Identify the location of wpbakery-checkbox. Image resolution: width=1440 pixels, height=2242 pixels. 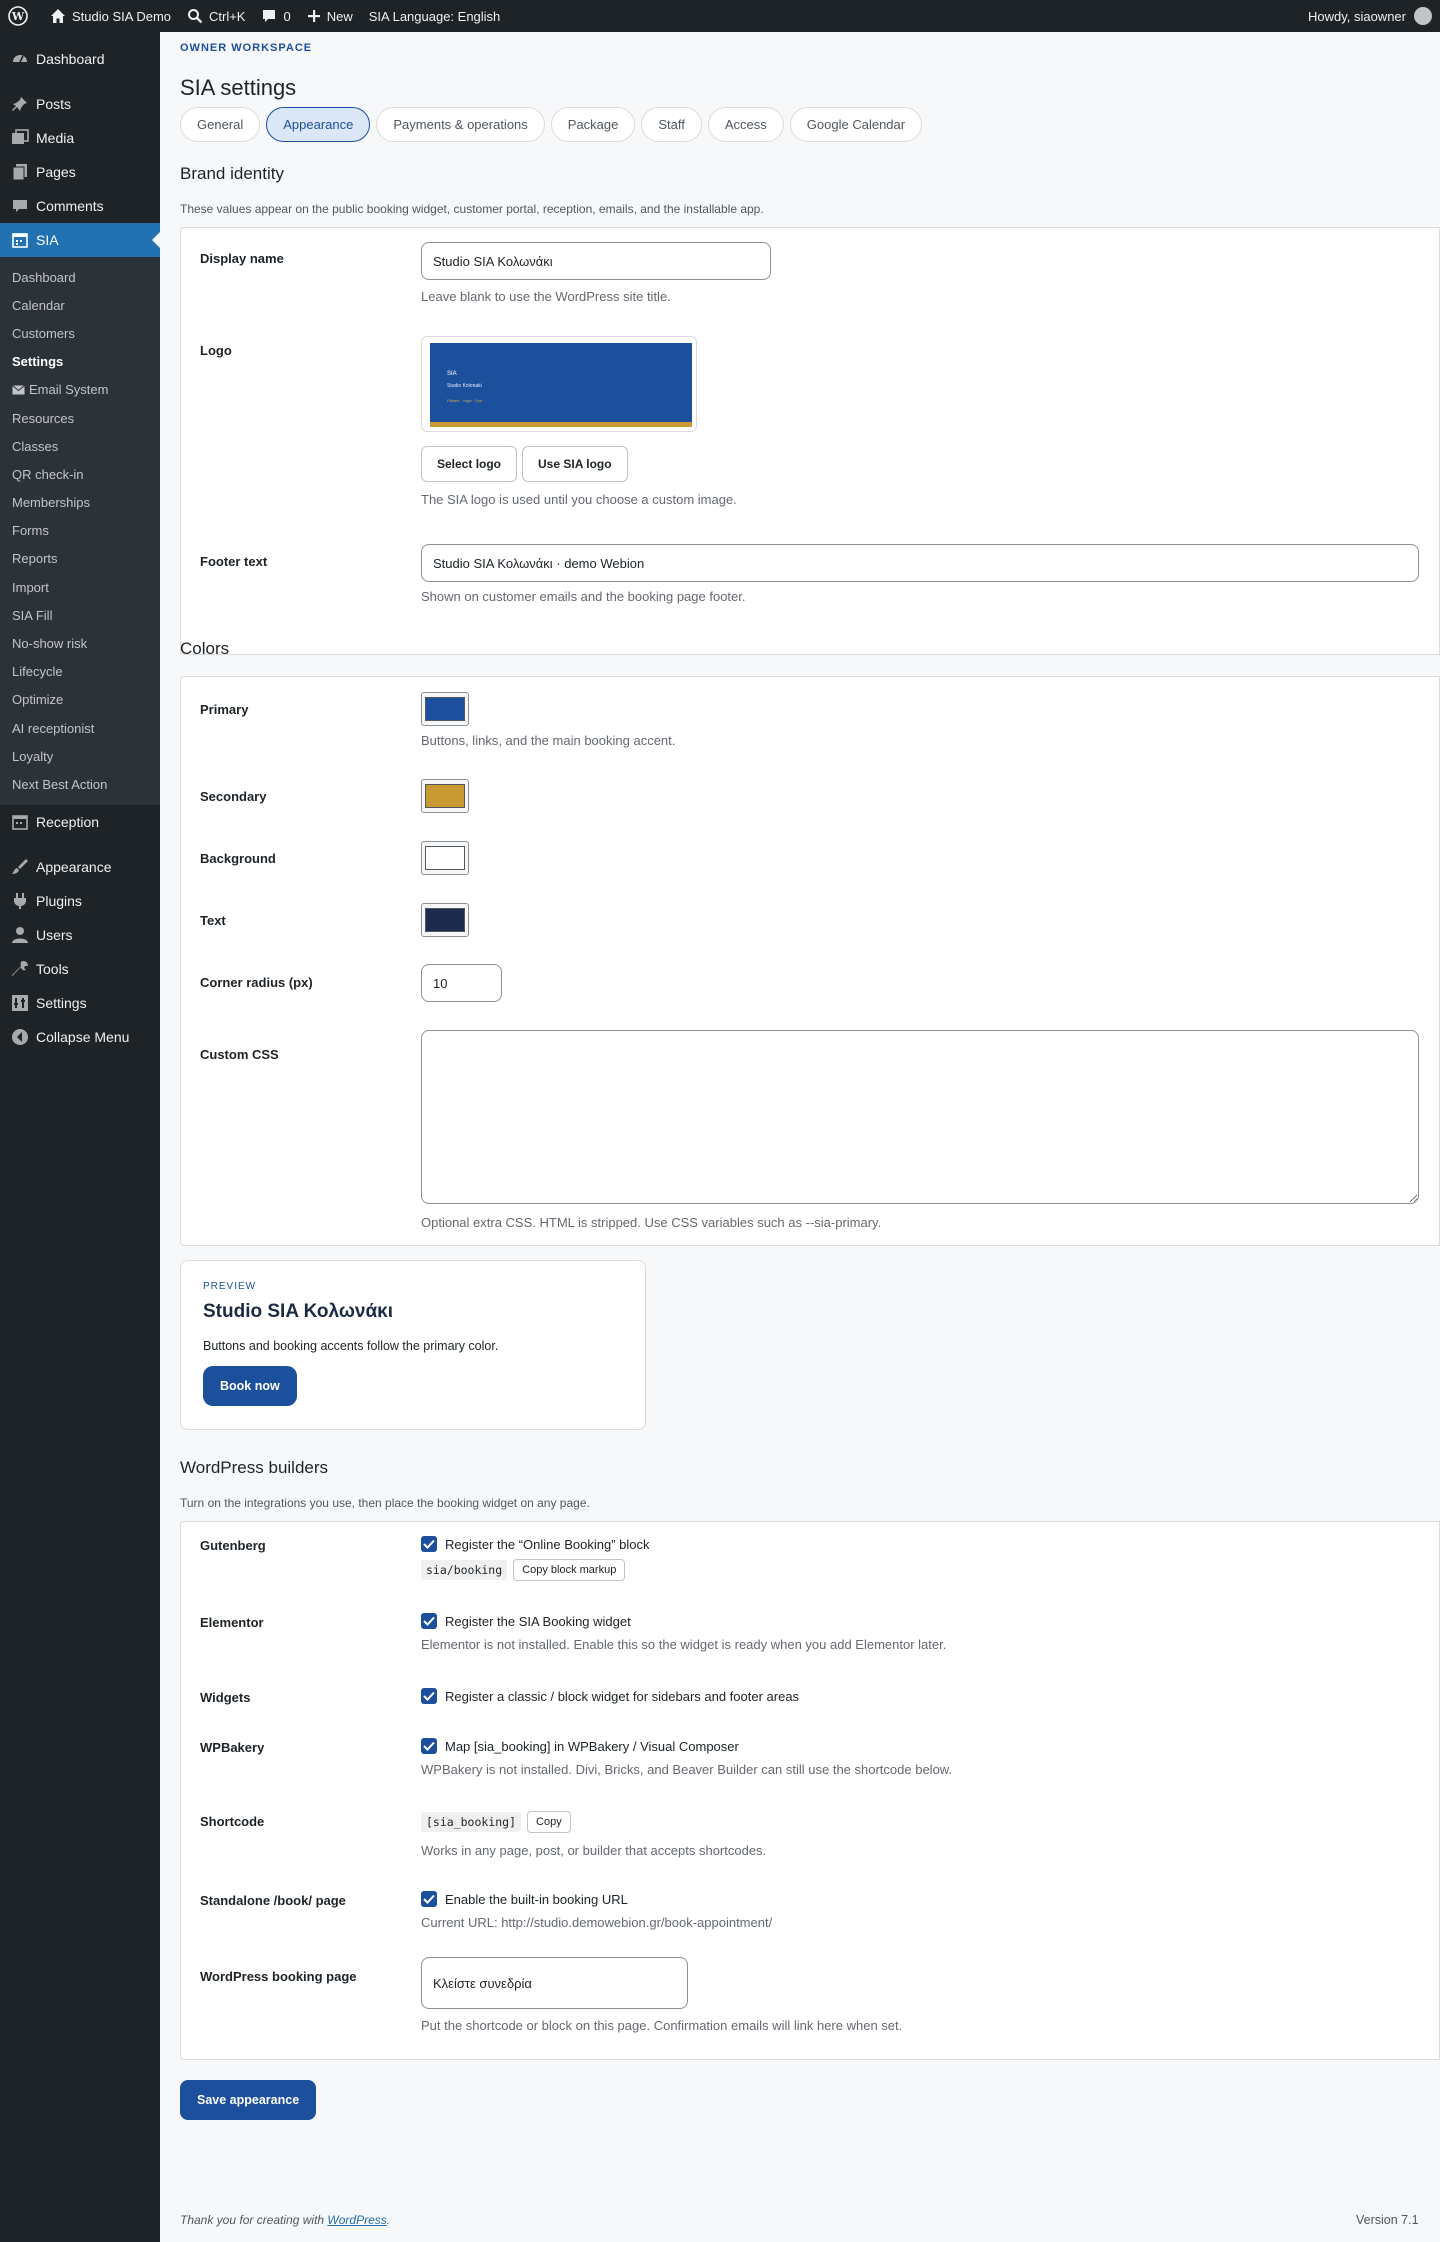
(429, 1746).